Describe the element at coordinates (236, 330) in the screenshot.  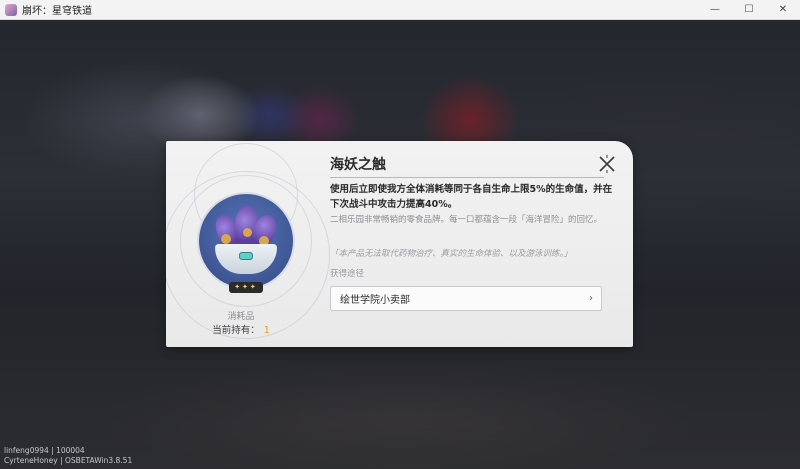
I see `owned-label: 当前持有：` at that location.